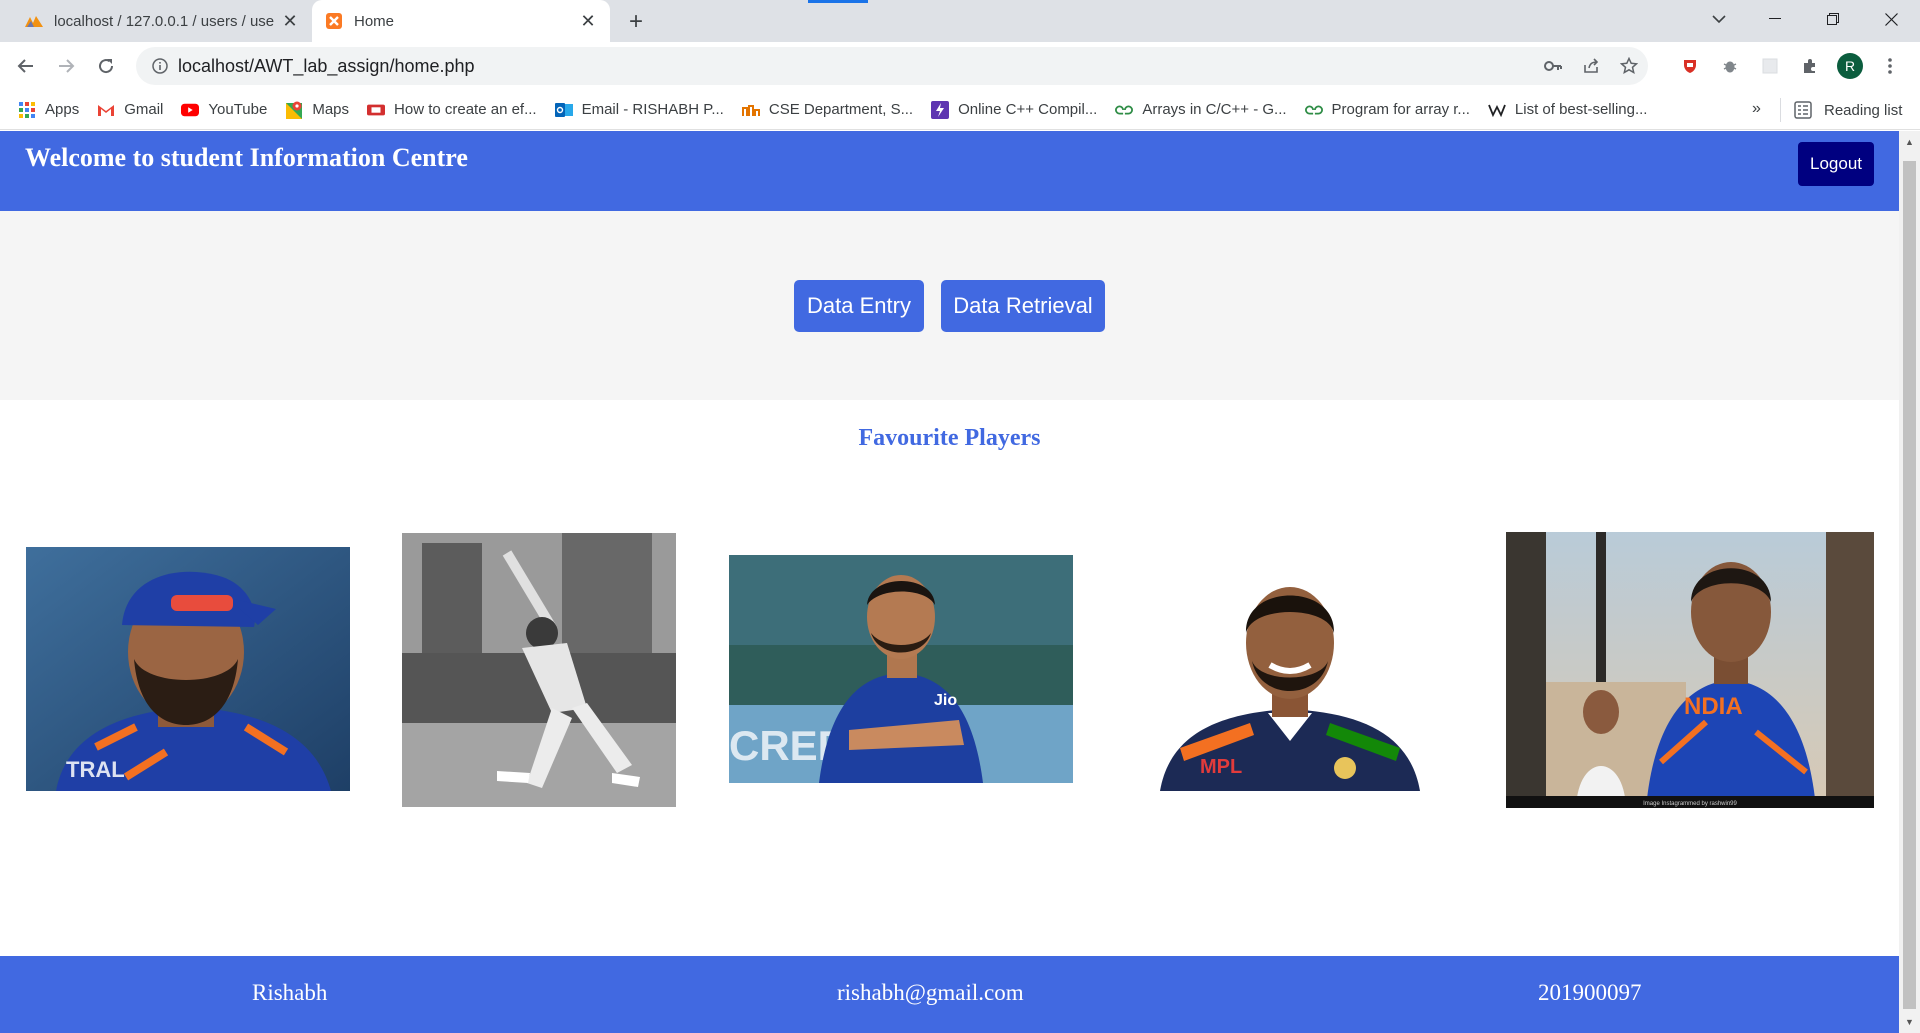 The image size is (1920, 1033). What do you see at coordinates (160, 66) in the screenshot?
I see `site-info-icon` at bounding box center [160, 66].